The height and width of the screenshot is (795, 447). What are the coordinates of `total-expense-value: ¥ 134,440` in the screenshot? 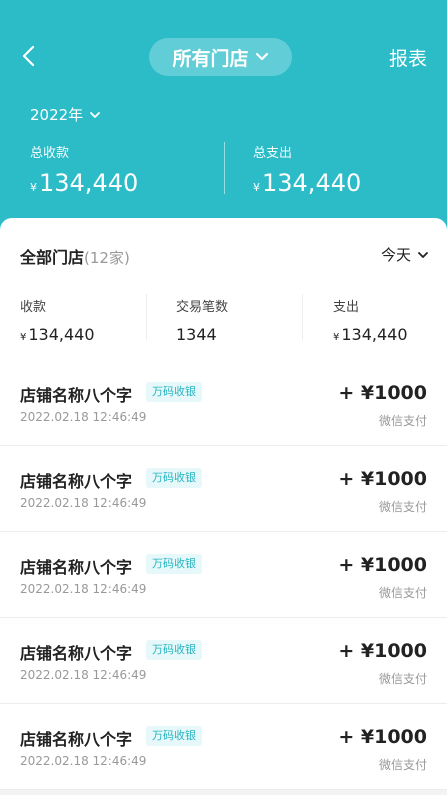 It's located at (307, 183).